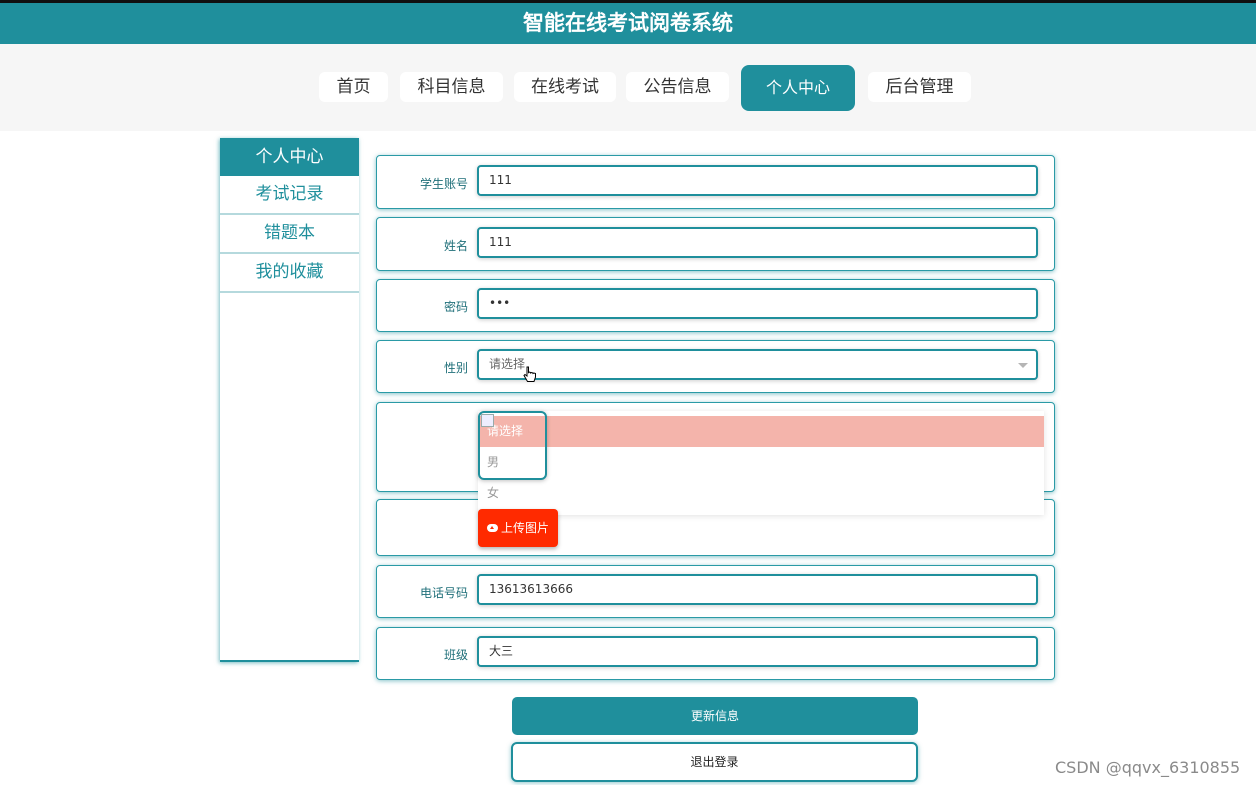  Describe the element at coordinates (757, 180) in the screenshot. I see `account-input: 111` at that location.